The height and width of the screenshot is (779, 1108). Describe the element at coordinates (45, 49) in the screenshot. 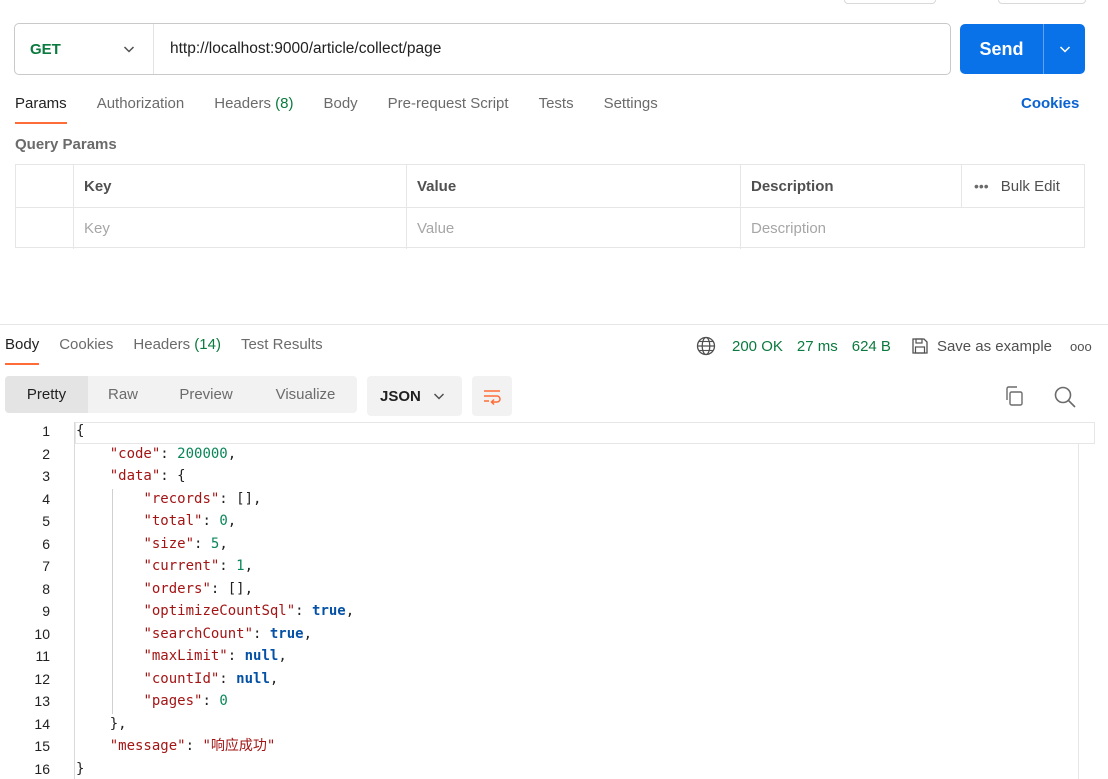

I see `method-label: GET` at that location.